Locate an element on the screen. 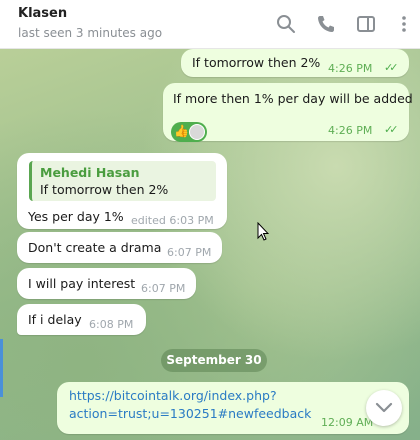  sidebar-toggle-icon is located at coordinates (366, 24).